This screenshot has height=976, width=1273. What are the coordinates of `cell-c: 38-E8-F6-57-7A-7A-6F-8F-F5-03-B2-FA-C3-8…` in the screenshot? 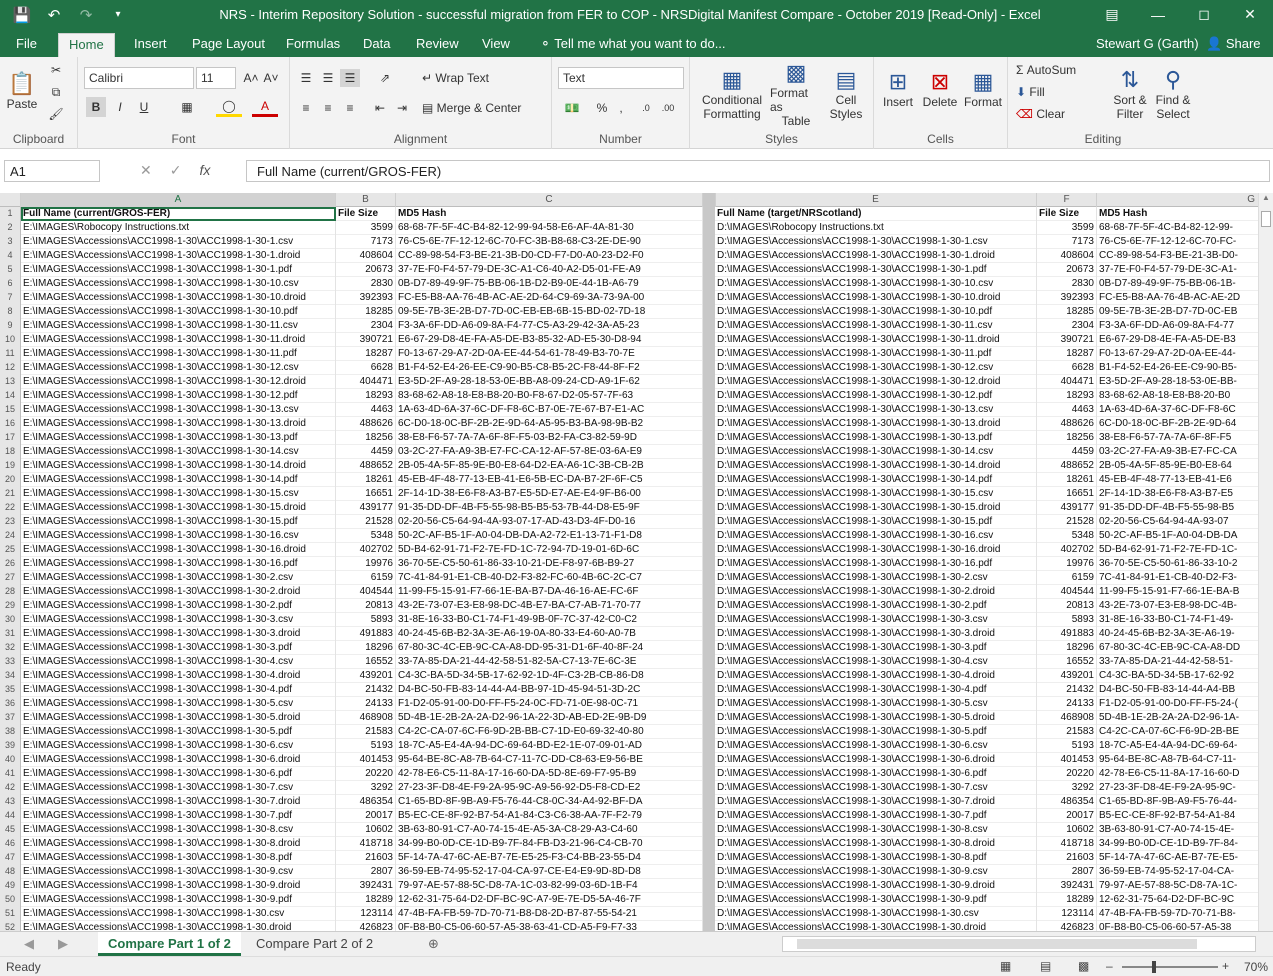 It's located at (549, 438).